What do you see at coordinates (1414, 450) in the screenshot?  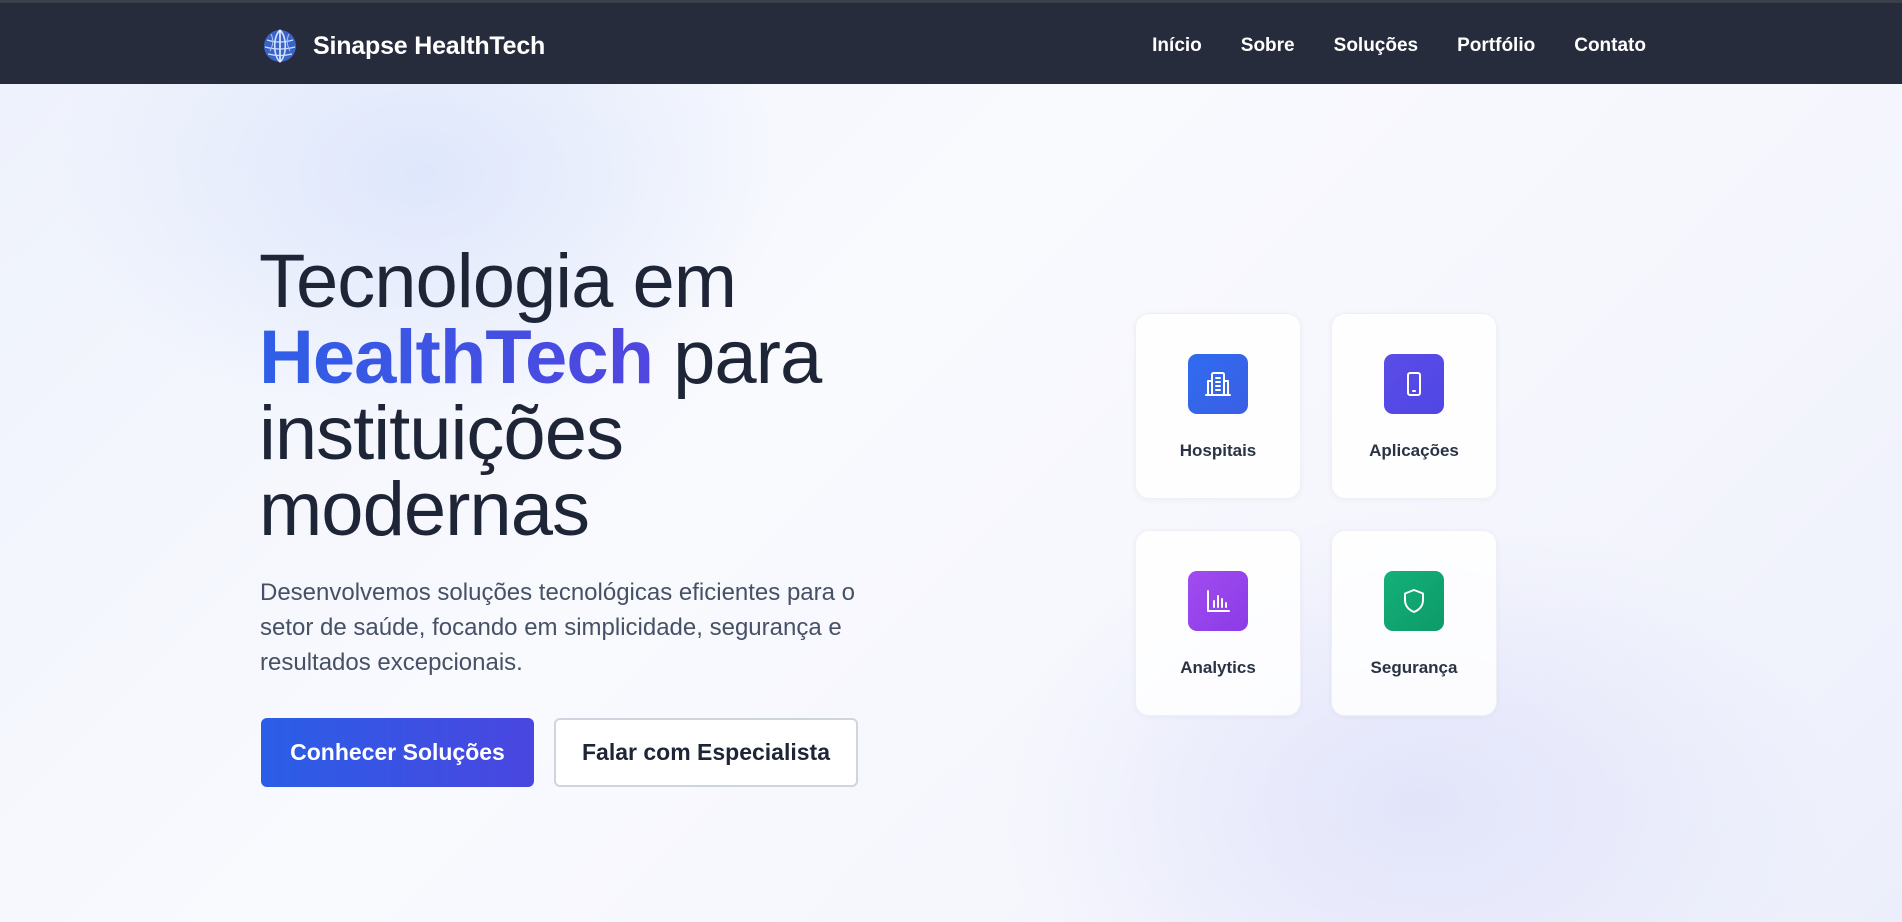 I see `card-label-aplicacoes: Aplicações` at bounding box center [1414, 450].